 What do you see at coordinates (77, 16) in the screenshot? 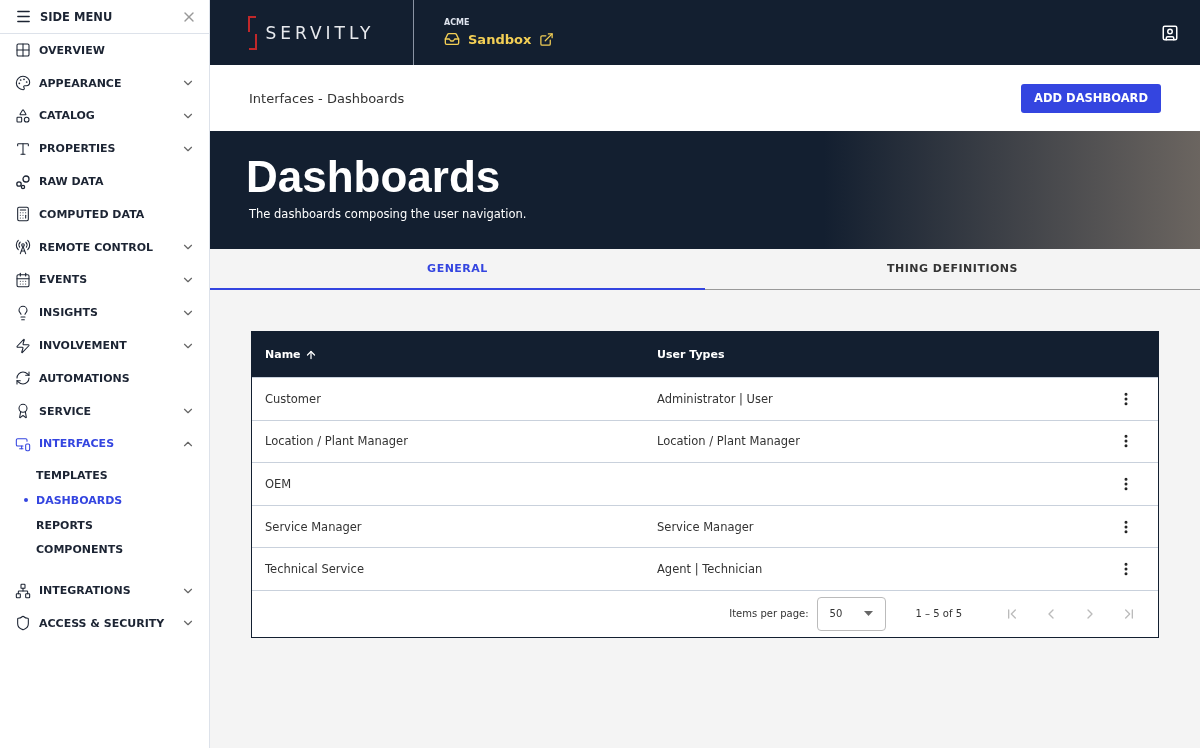
I see `side-menu-title: SIDE MENU` at bounding box center [77, 16].